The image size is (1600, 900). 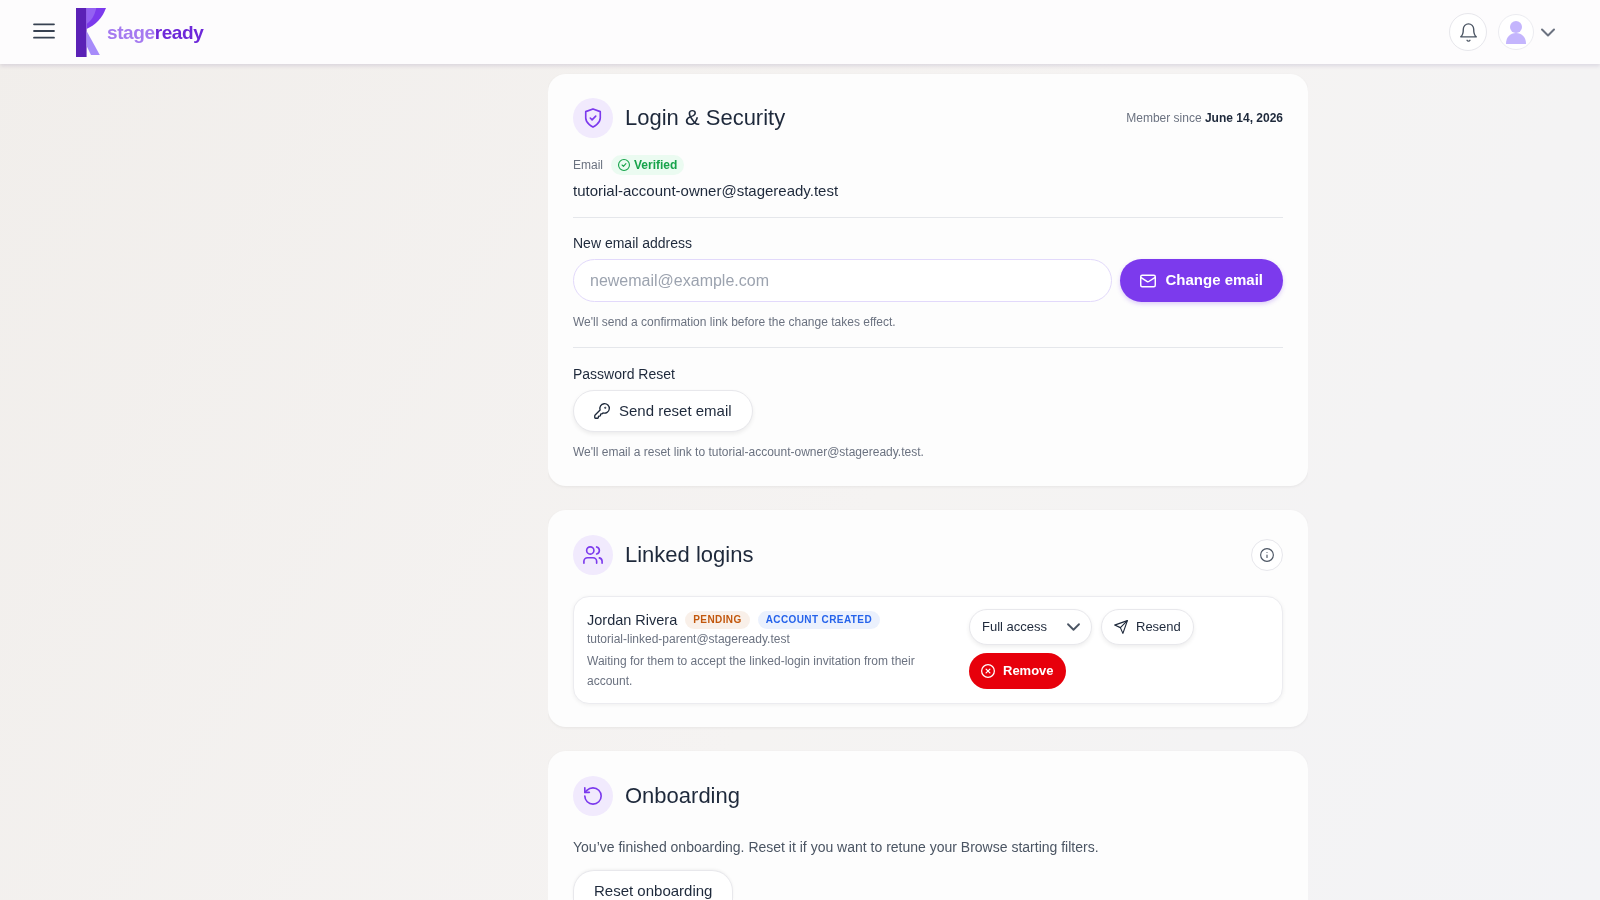 What do you see at coordinates (656, 165) in the screenshot?
I see `verified-text: Verified` at bounding box center [656, 165].